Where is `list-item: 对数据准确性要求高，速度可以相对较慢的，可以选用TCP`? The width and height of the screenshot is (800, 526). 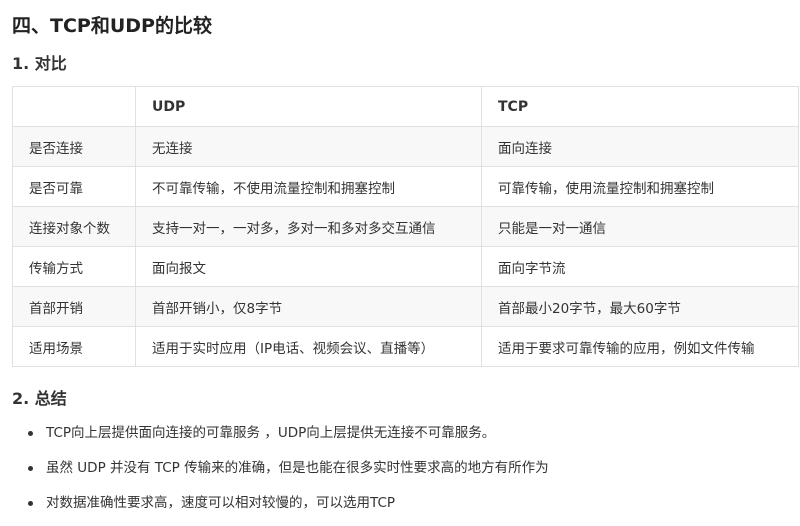 list-item: 对数据准确性要求高，速度可以相对较慢的，可以选用TCP is located at coordinates (402, 503).